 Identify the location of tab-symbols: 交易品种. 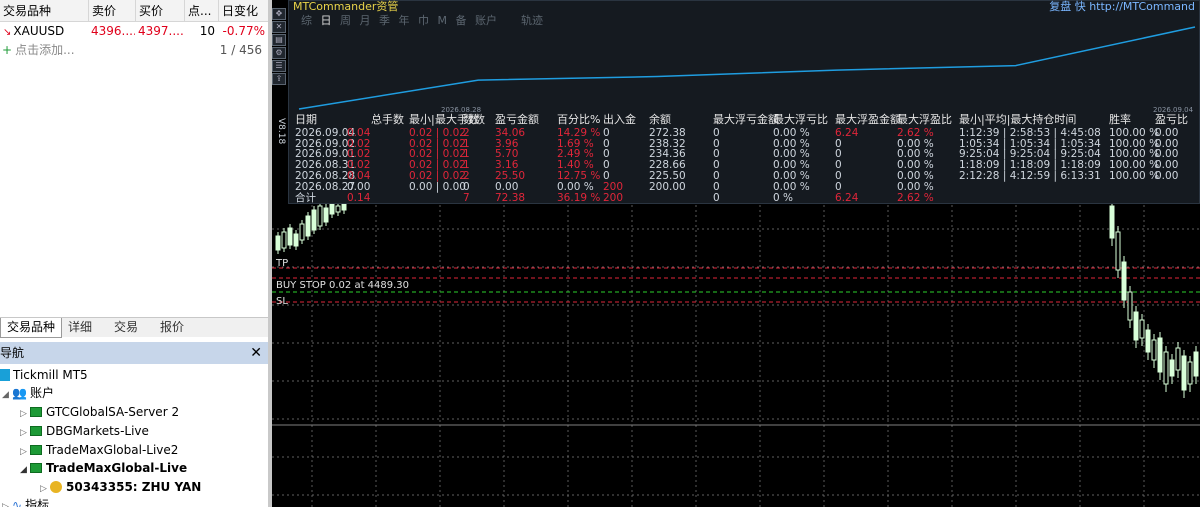
(31, 328).